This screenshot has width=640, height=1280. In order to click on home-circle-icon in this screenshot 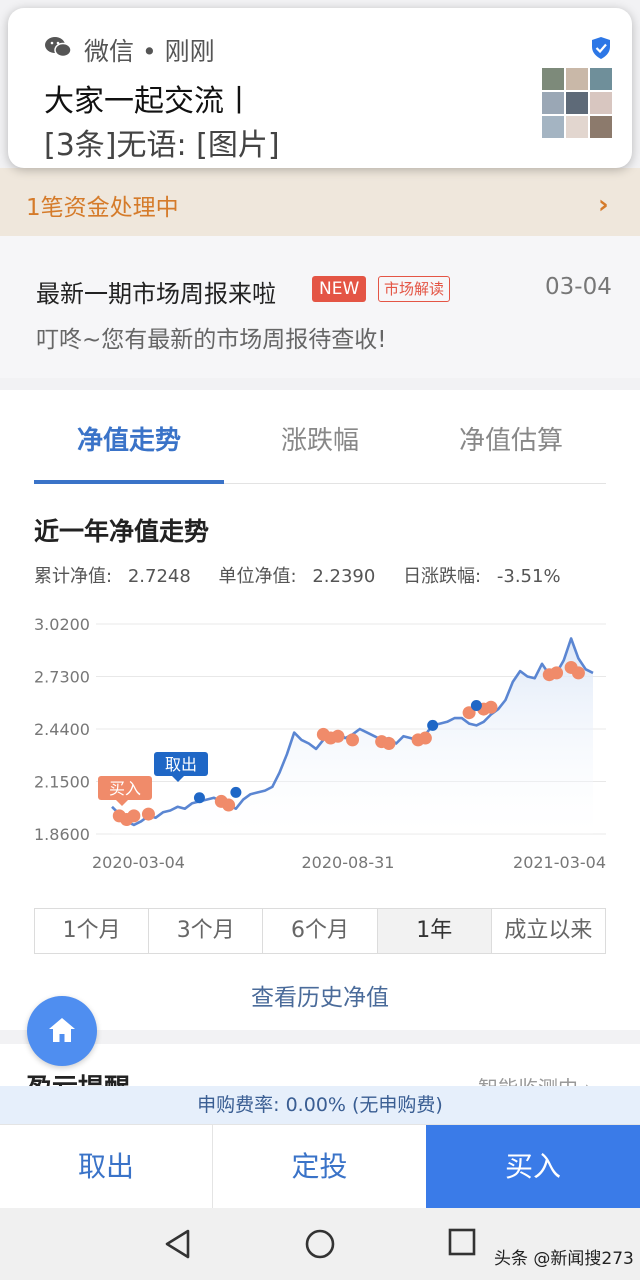, I will do `click(320, 1244)`.